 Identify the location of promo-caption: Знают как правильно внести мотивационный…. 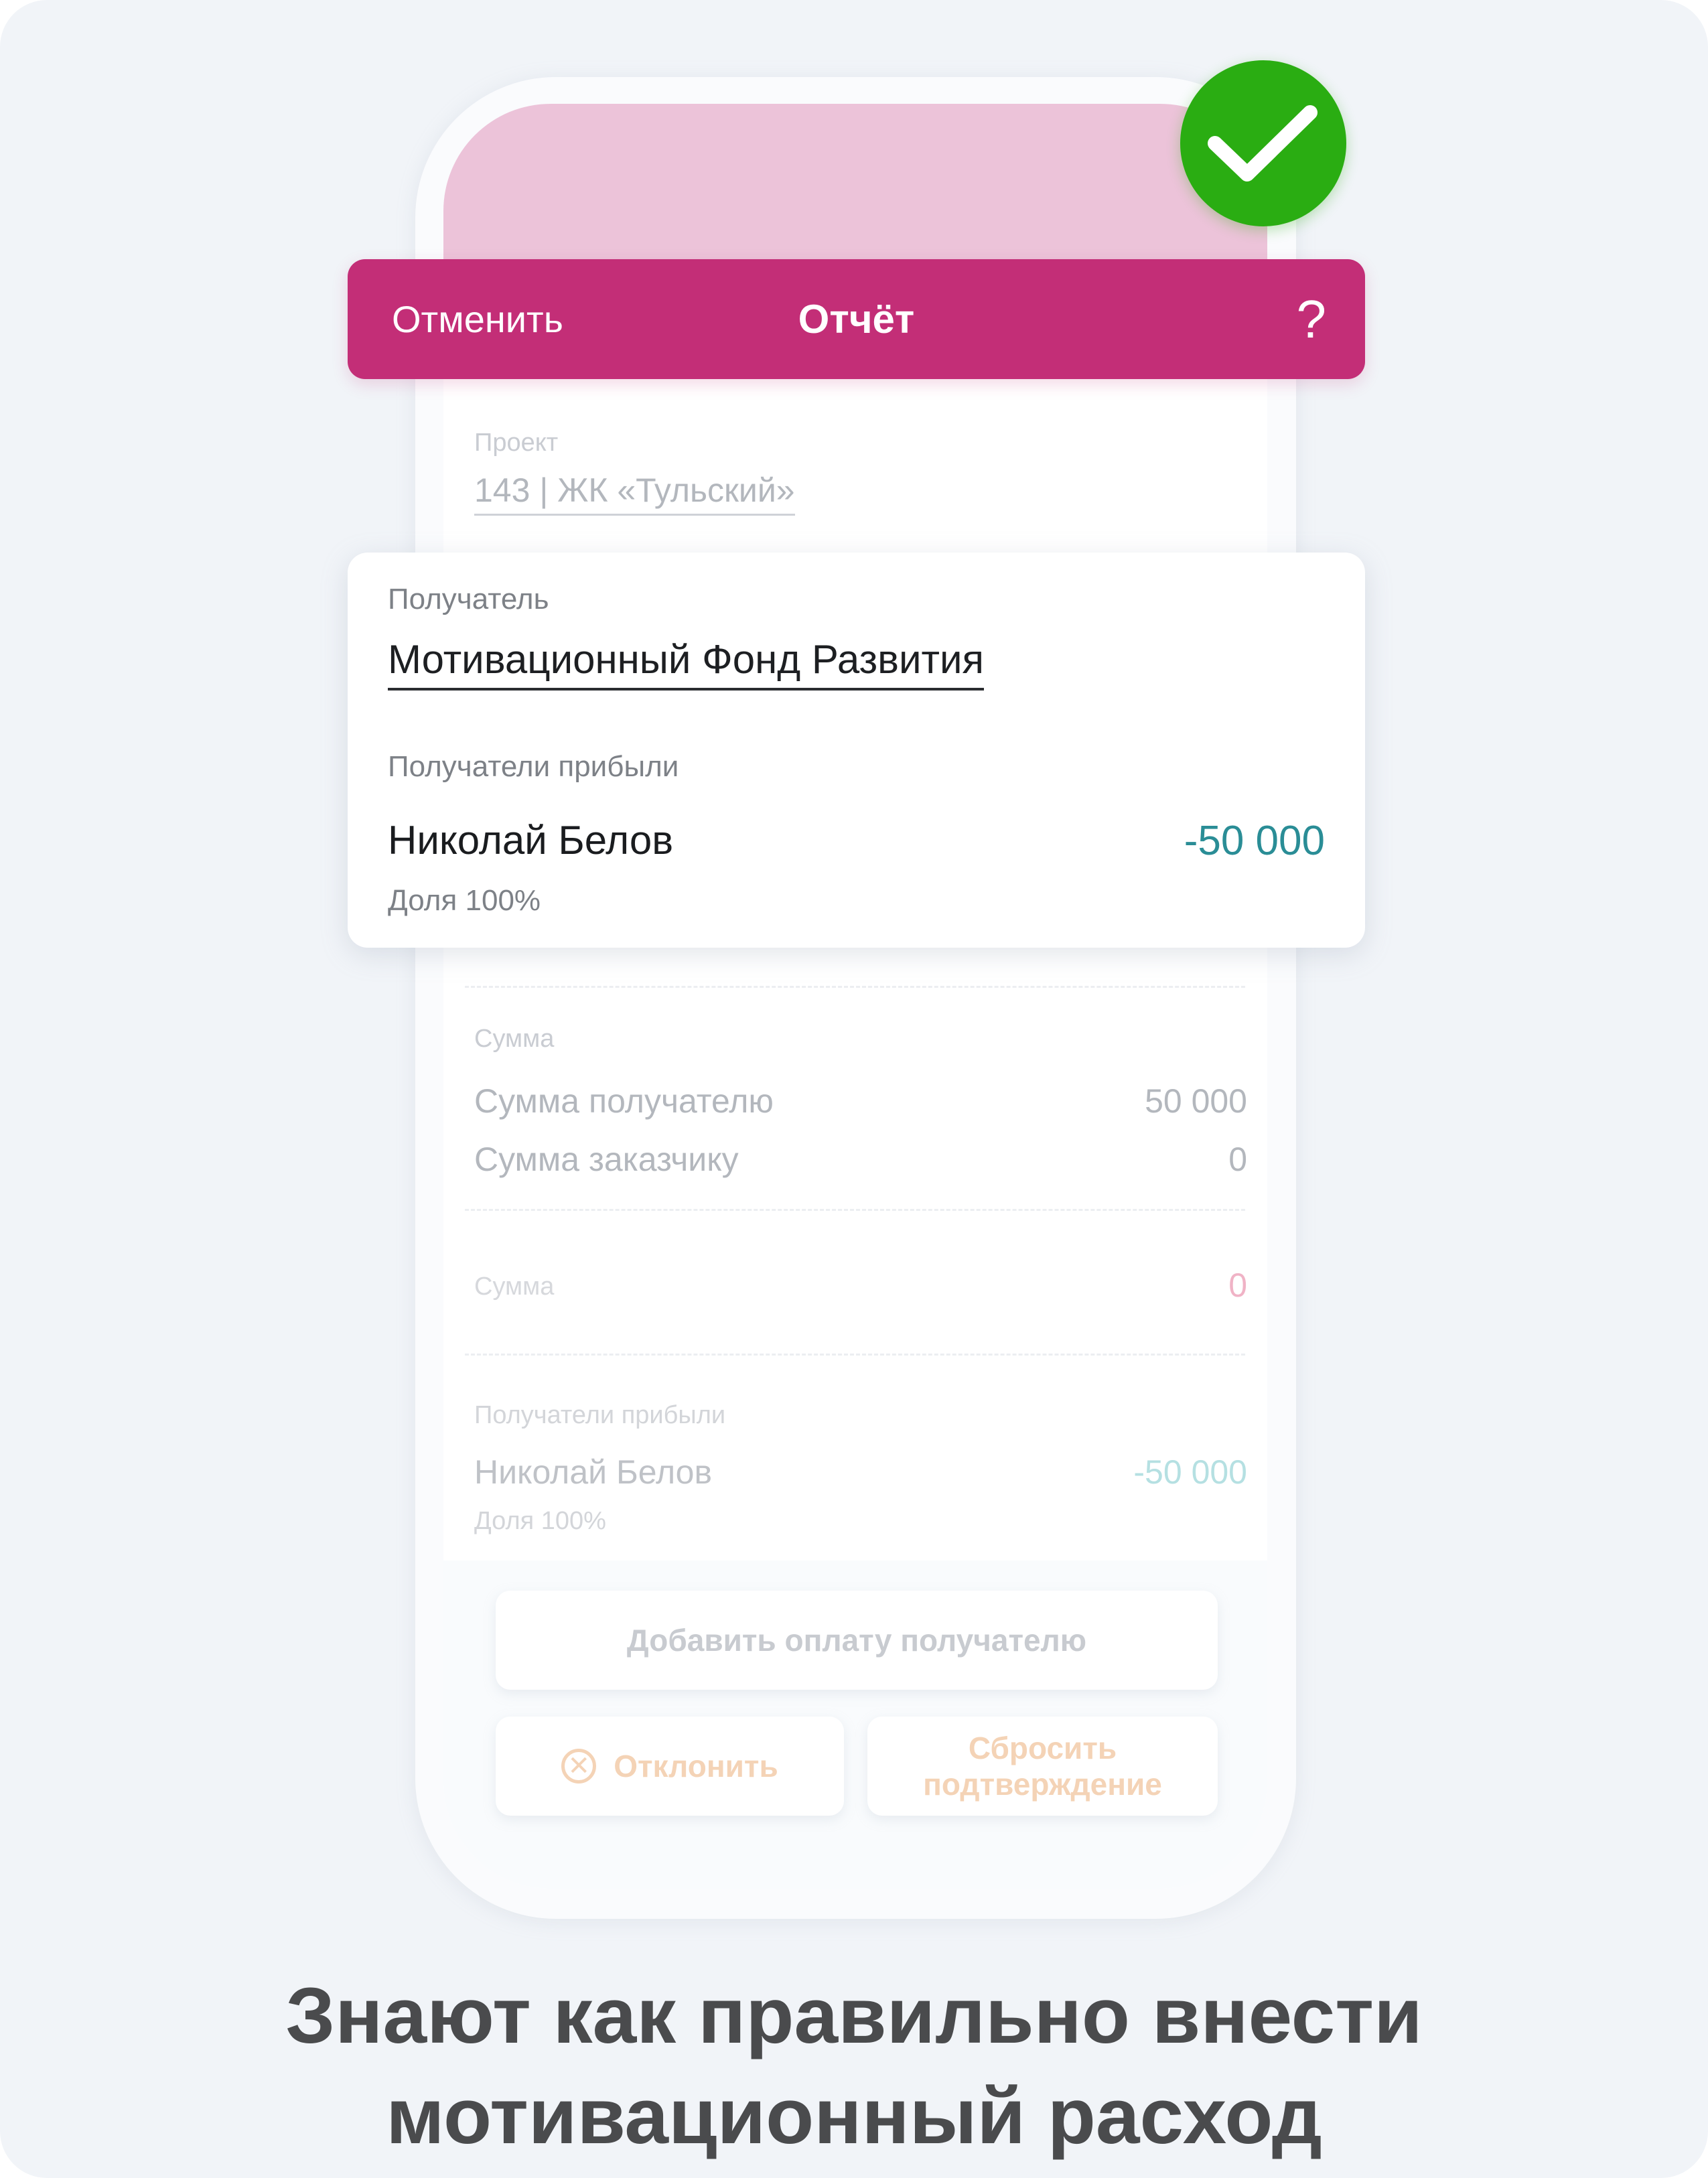
(854, 2067).